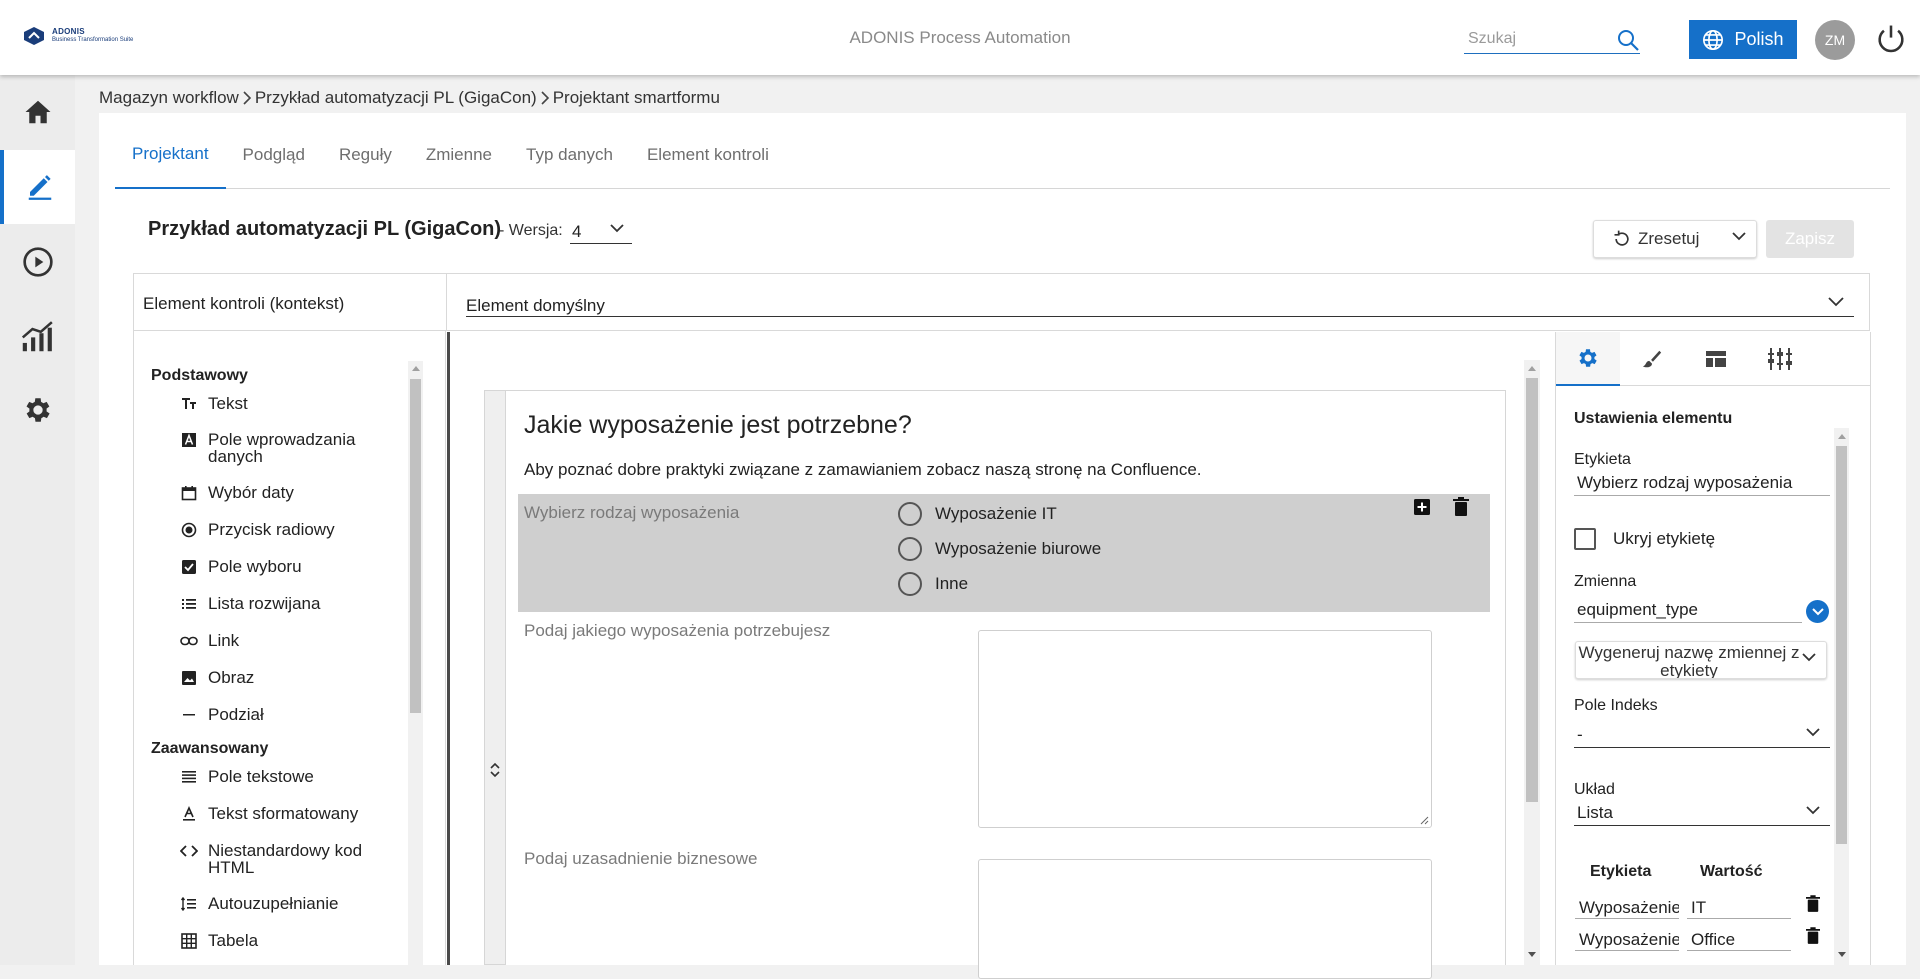  What do you see at coordinates (290, 777) in the screenshot?
I see `palette-item-textarea: Pole tekstowe` at bounding box center [290, 777].